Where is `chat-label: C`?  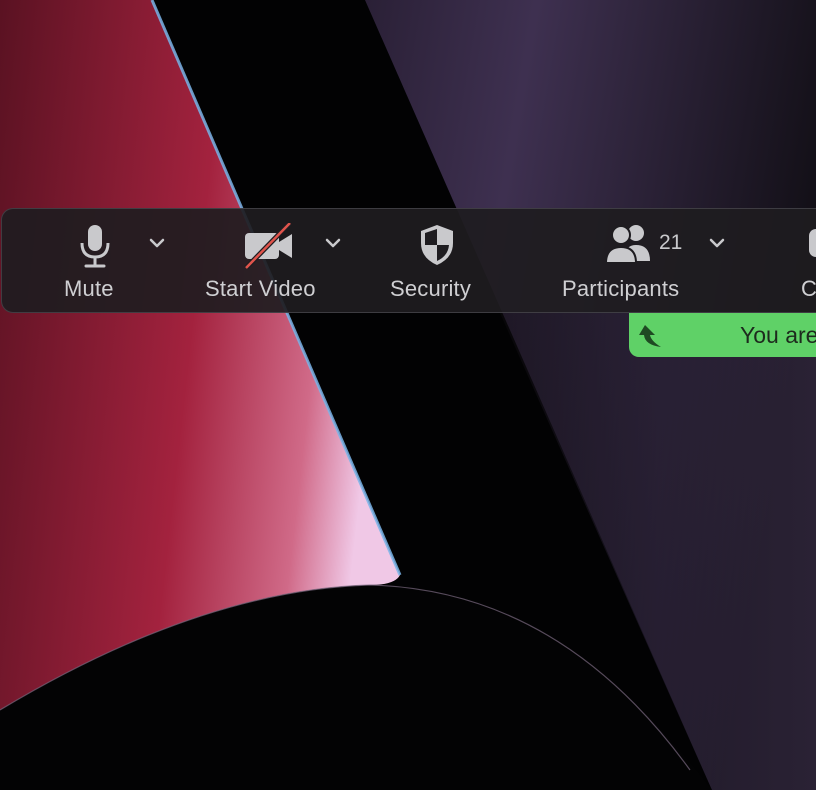
chat-label: C is located at coordinates (808, 288).